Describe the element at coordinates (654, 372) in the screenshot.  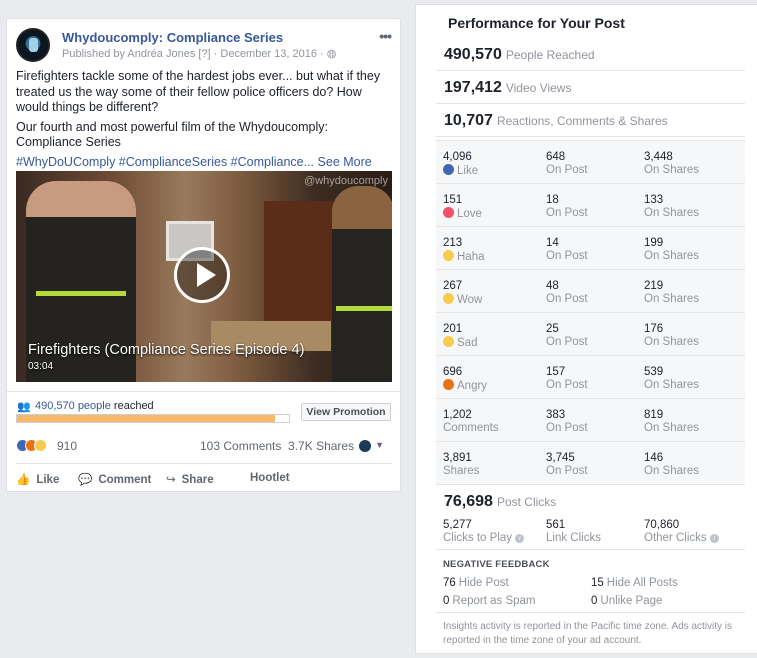
I see `on-shares-value: 539` at that location.